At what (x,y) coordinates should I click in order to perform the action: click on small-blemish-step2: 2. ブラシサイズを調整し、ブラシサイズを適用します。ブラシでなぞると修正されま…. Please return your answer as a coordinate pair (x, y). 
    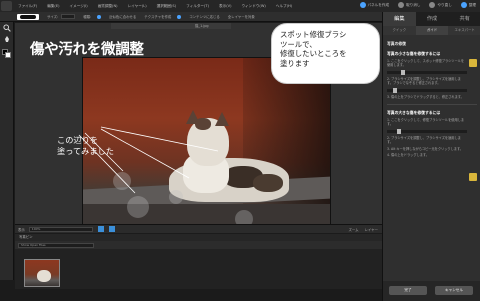
    Looking at the image, I should click on (424, 81).